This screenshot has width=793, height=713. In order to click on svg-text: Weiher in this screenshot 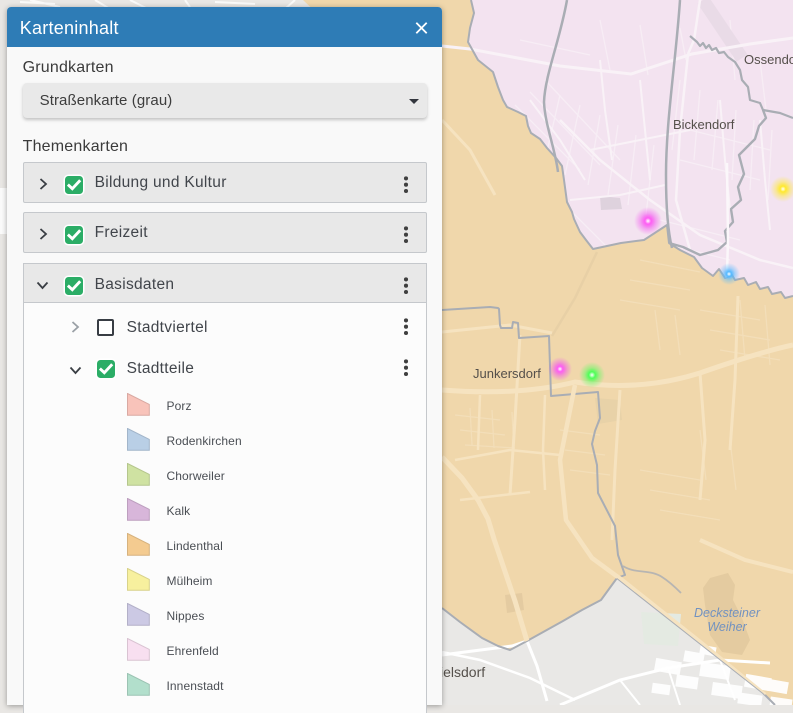, I will do `click(727, 627)`.